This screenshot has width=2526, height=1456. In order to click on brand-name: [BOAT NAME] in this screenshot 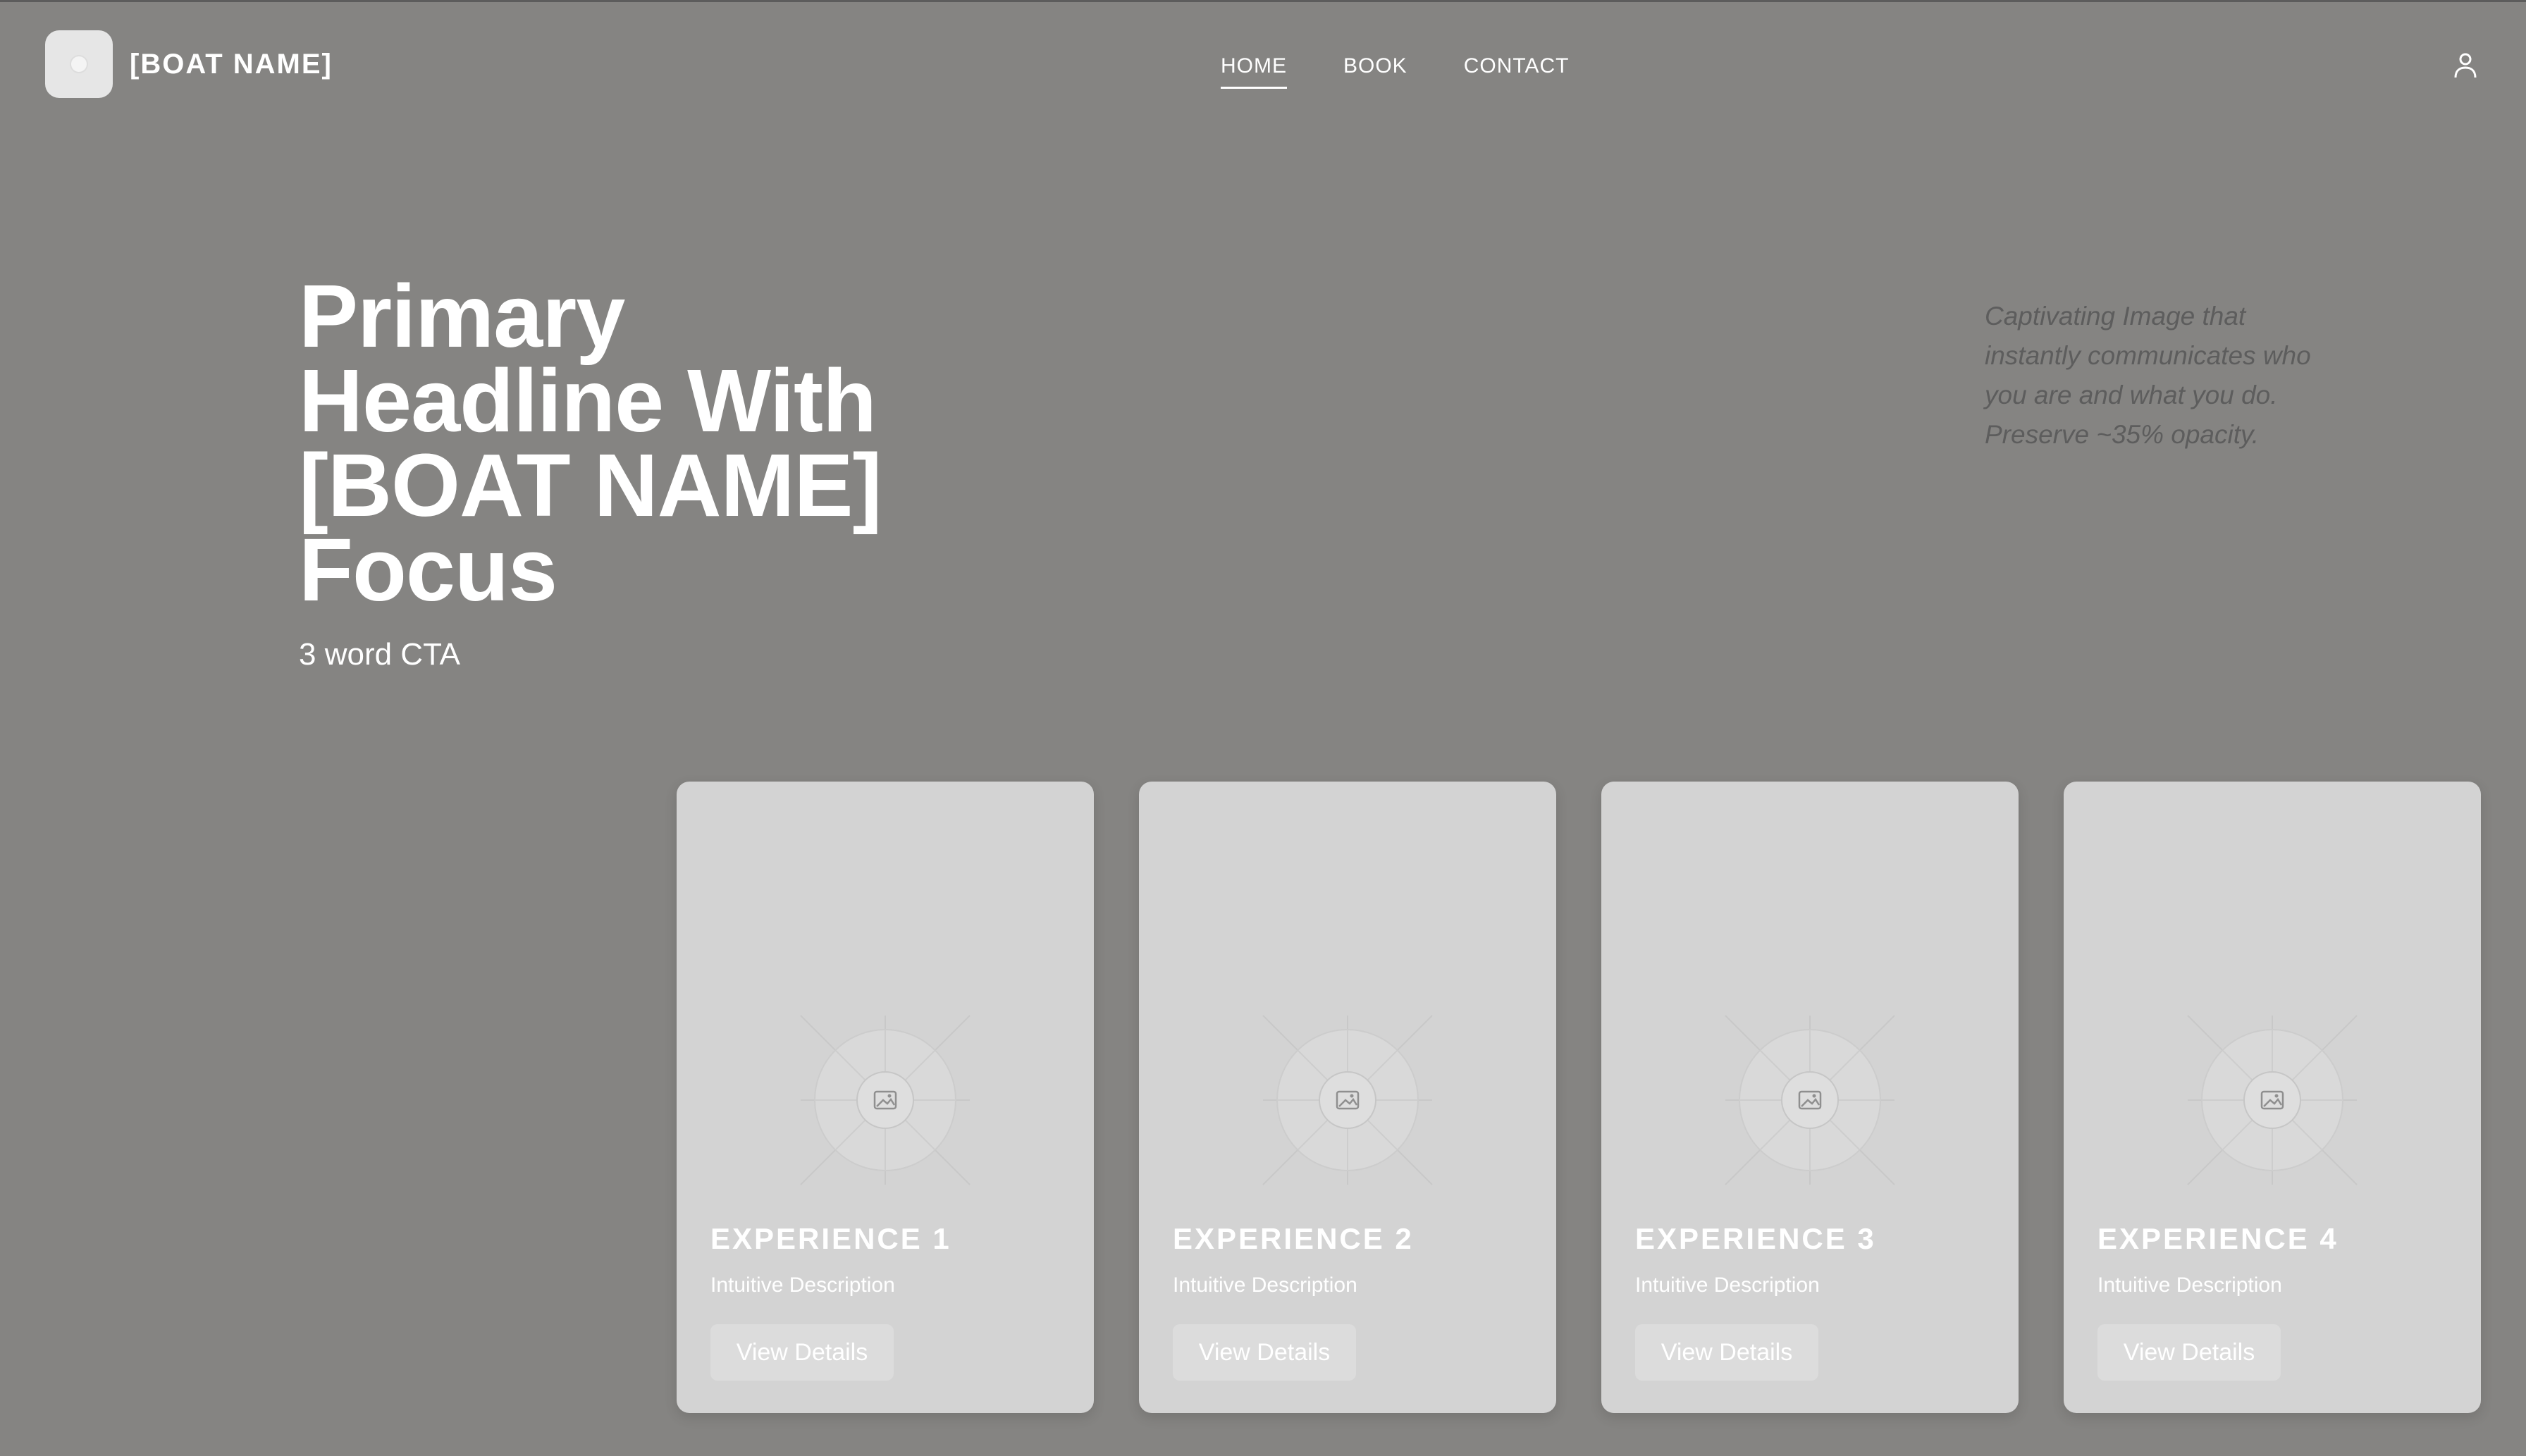, I will do `click(231, 64)`.